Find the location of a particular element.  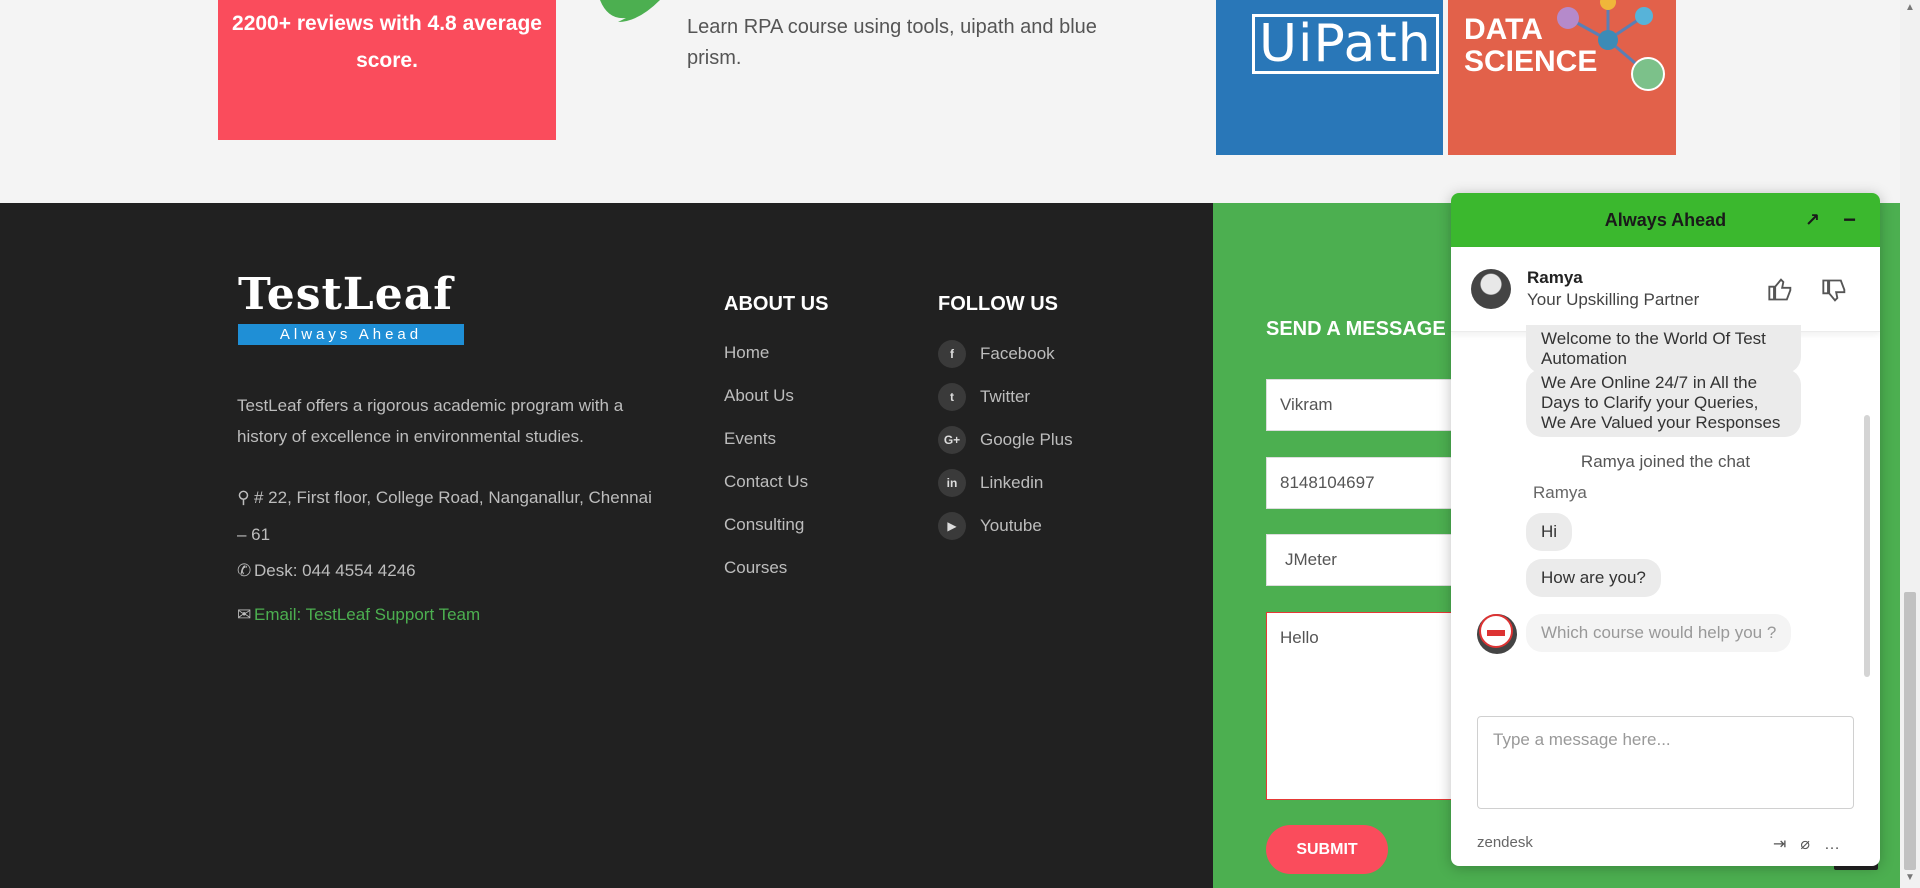

bot-badge-icon is located at coordinates (1496, 631).